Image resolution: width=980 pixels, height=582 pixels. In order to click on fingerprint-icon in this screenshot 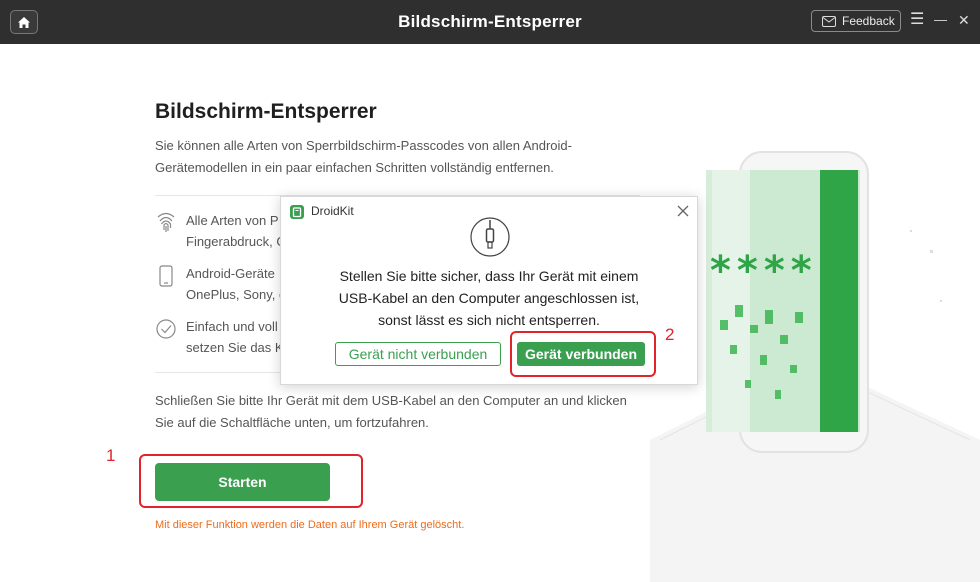, I will do `click(166, 222)`.